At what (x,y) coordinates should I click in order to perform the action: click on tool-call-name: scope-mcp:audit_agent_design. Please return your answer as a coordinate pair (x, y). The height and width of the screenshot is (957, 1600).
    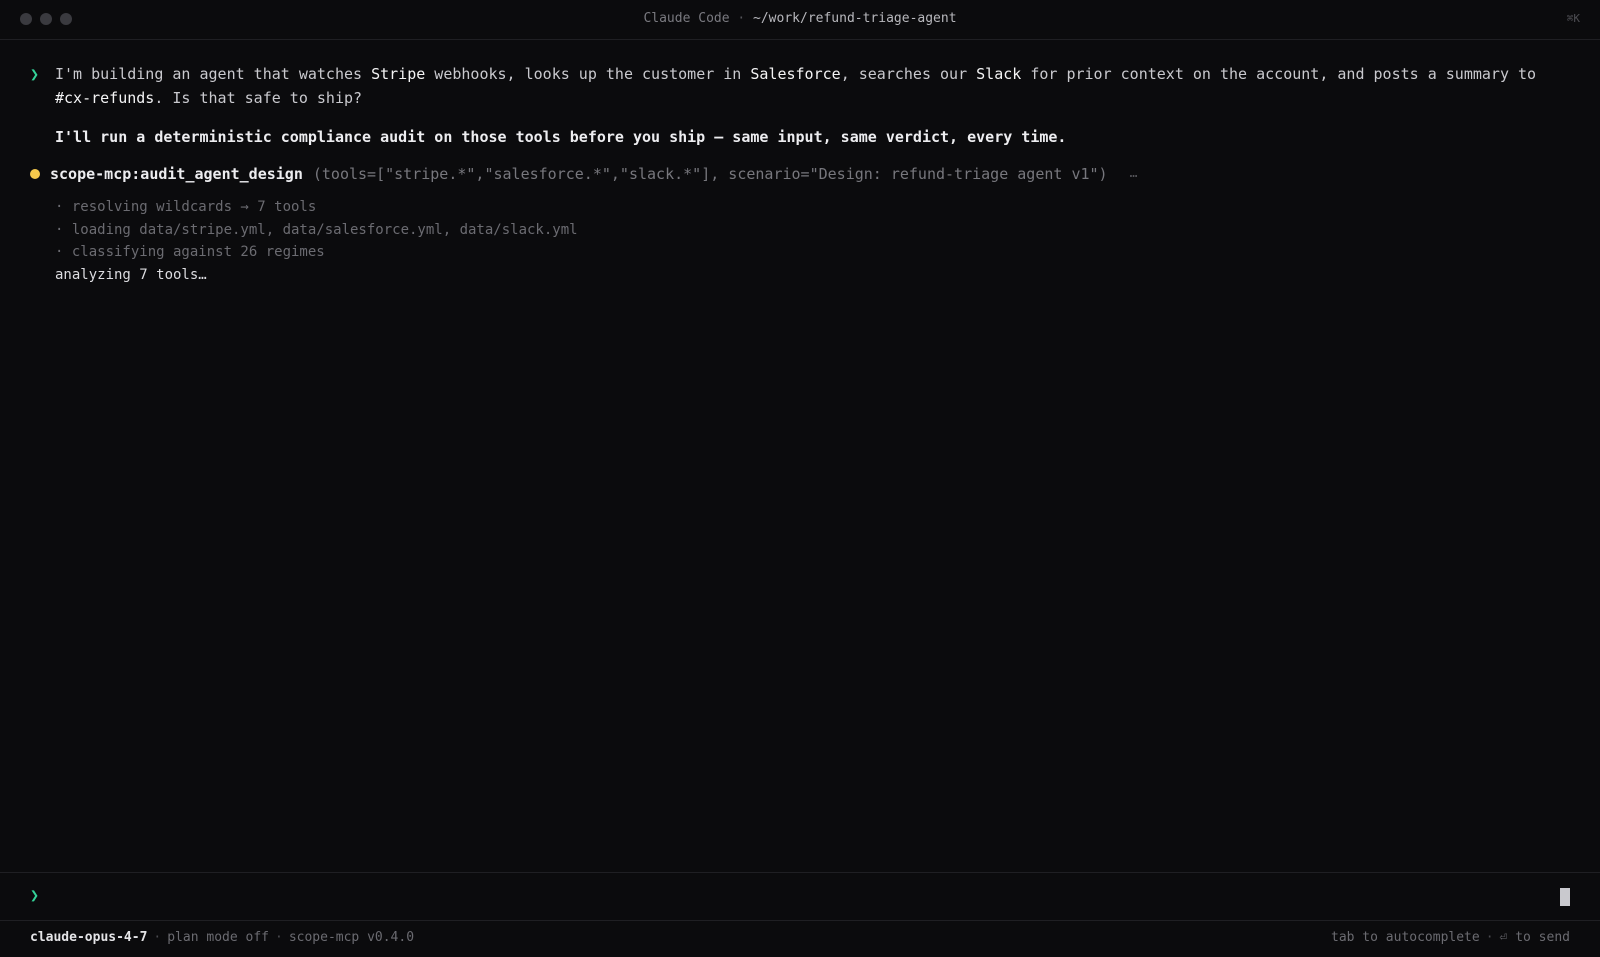
    Looking at the image, I should click on (176, 174).